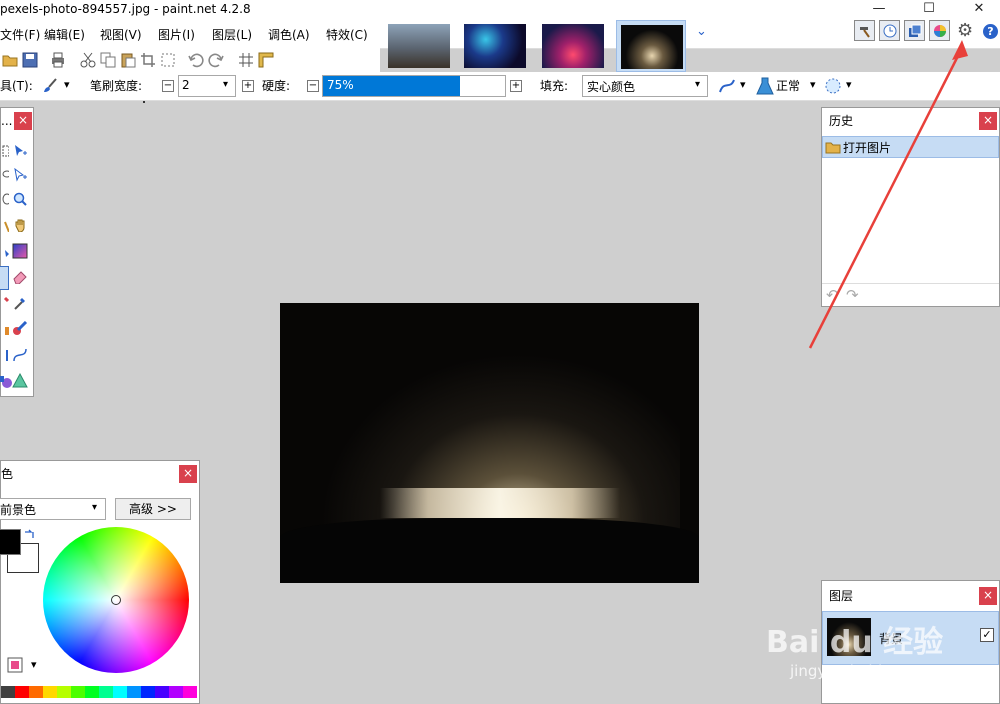 This screenshot has width=1000, height=704. I want to click on shapes-triangle-tool, so click(20, 381).